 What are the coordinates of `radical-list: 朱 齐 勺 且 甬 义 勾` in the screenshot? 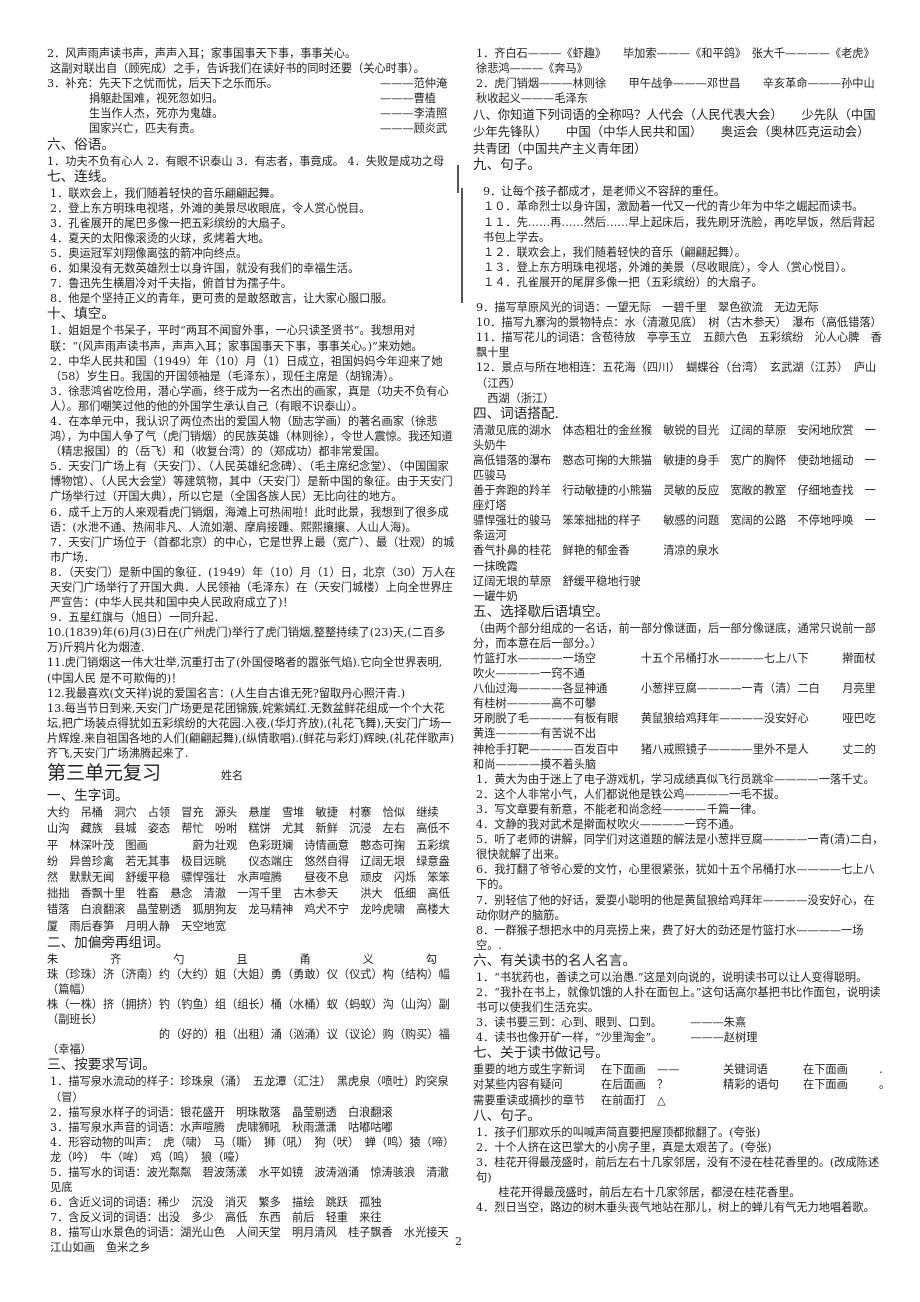 It's located at (242, 959).